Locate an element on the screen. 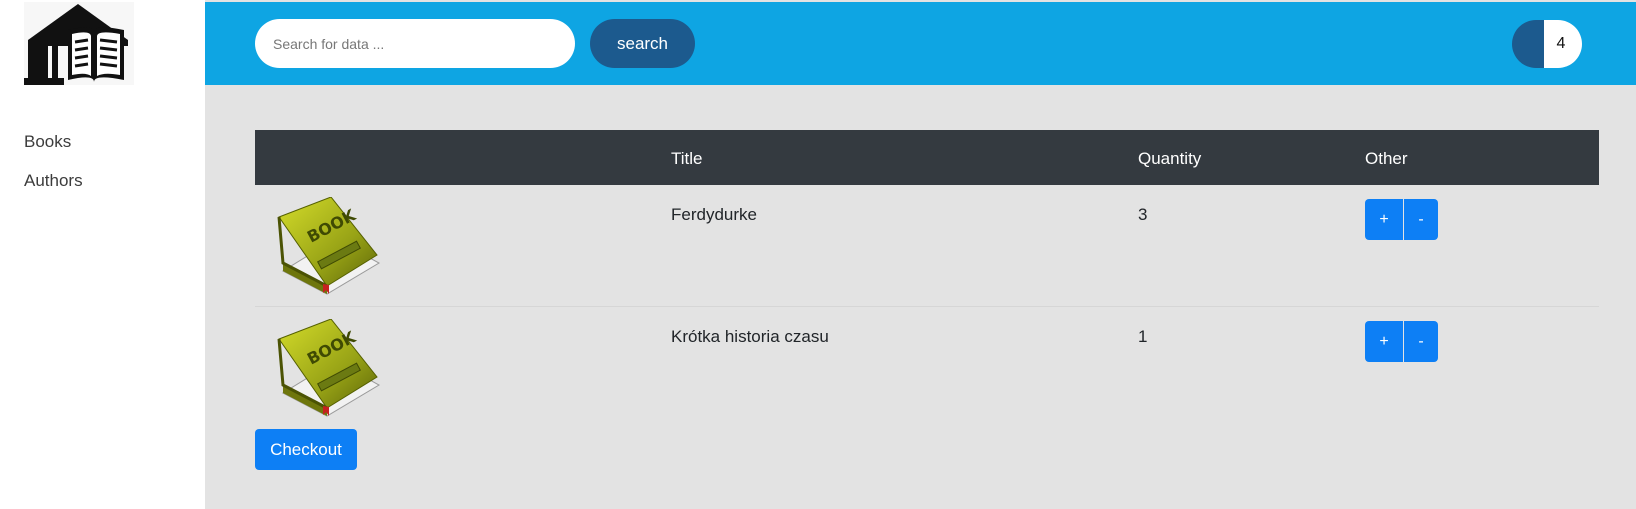 The height and width of the screenshot is (509, 1636). search-input is located at coordinates (415, 43).